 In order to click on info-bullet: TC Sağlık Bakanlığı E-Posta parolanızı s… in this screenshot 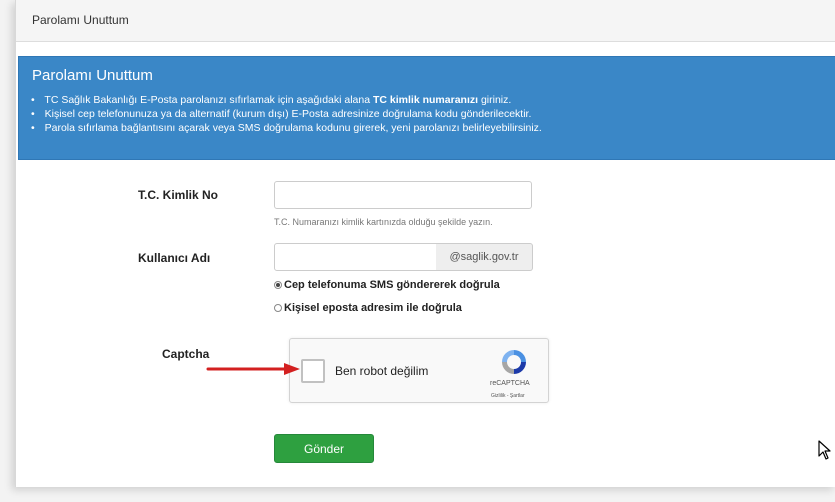, I will do `click(286, 100)`.